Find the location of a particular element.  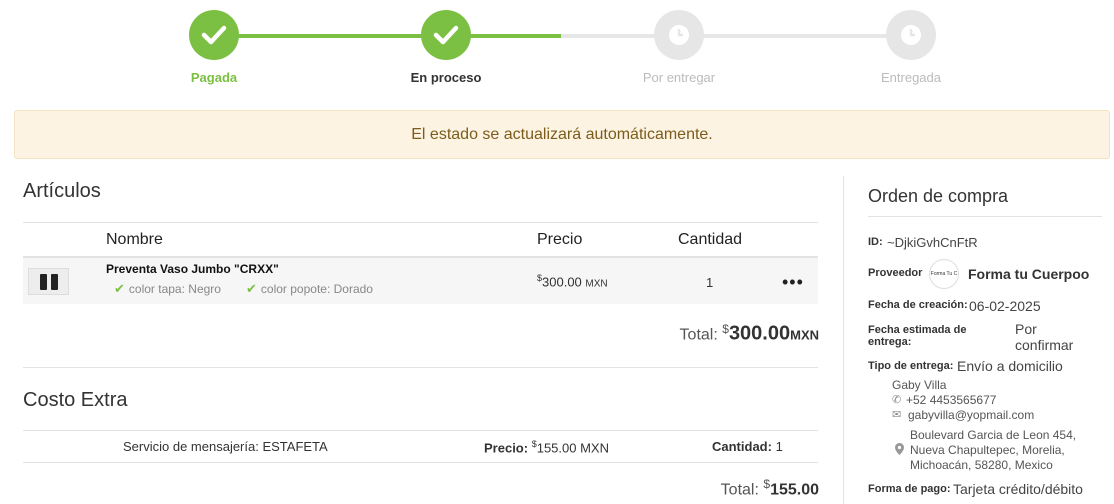

phone-icon: ✆ is located at coordinates (897, 400).